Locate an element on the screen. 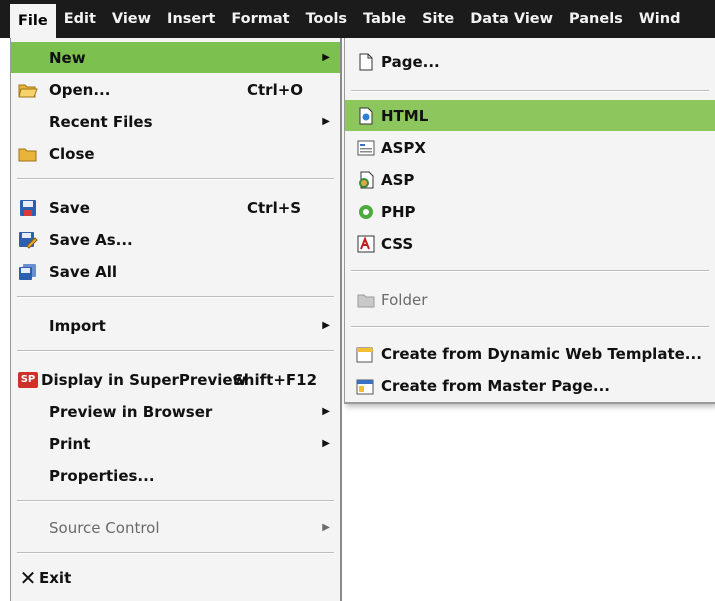  superpreview-icon-text: SP is located at coordinates (28, 379).